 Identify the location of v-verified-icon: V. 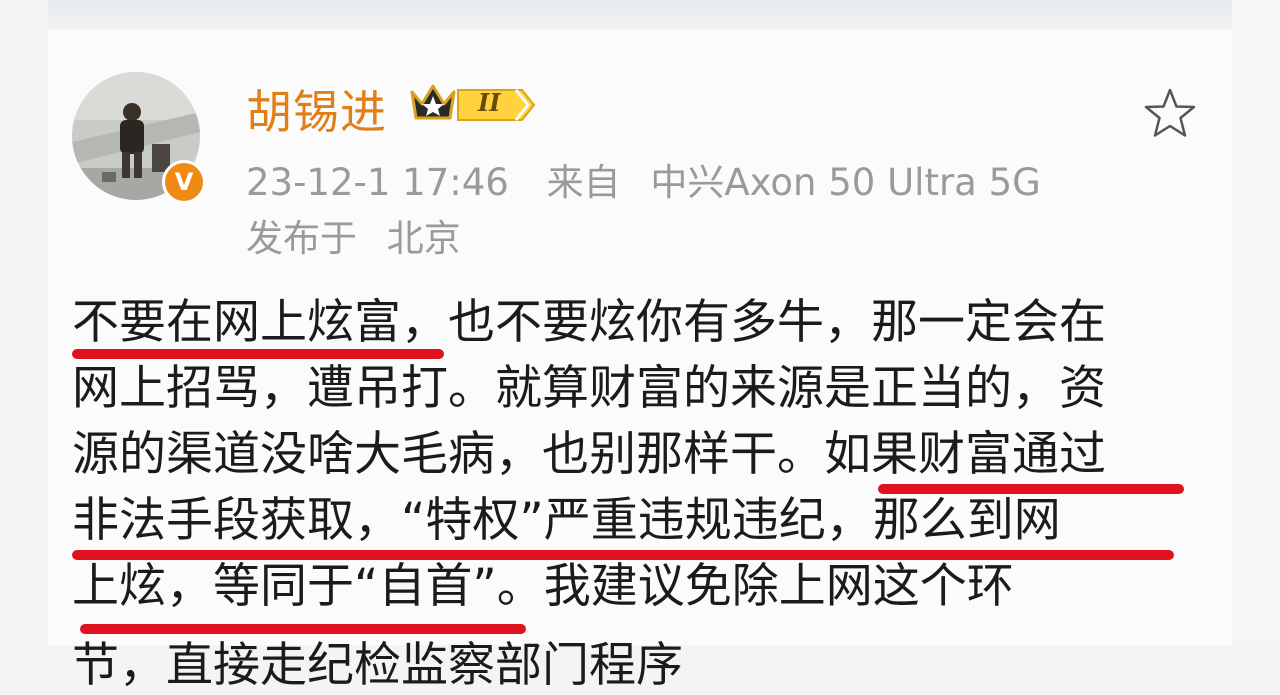
(184, 182).